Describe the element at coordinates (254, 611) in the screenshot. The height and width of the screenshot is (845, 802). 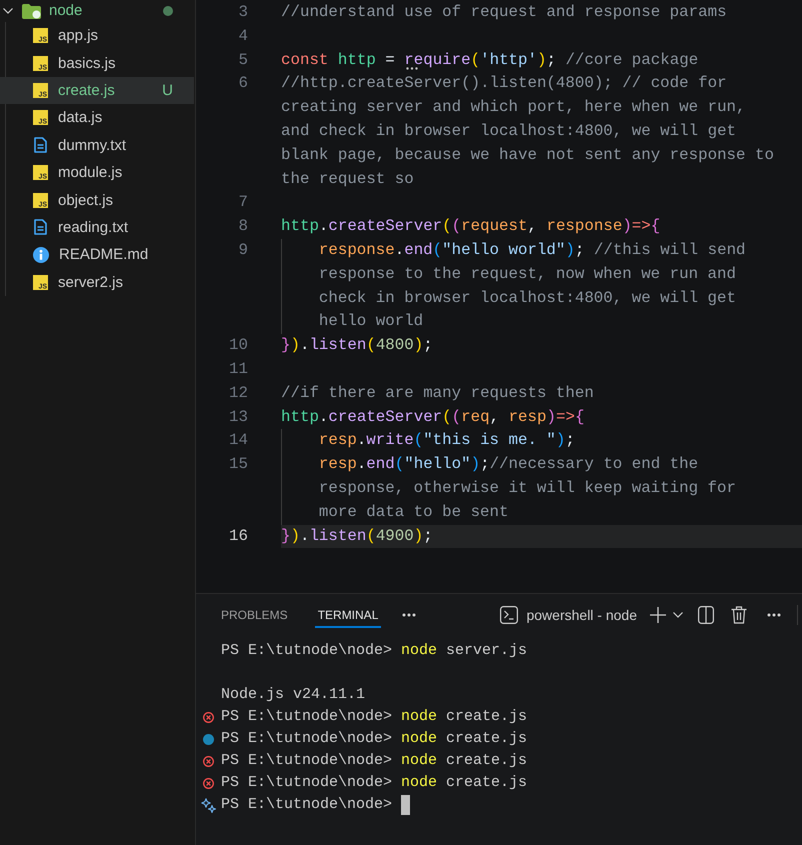
I see `panel-tab: PROBLEMS` at that location.